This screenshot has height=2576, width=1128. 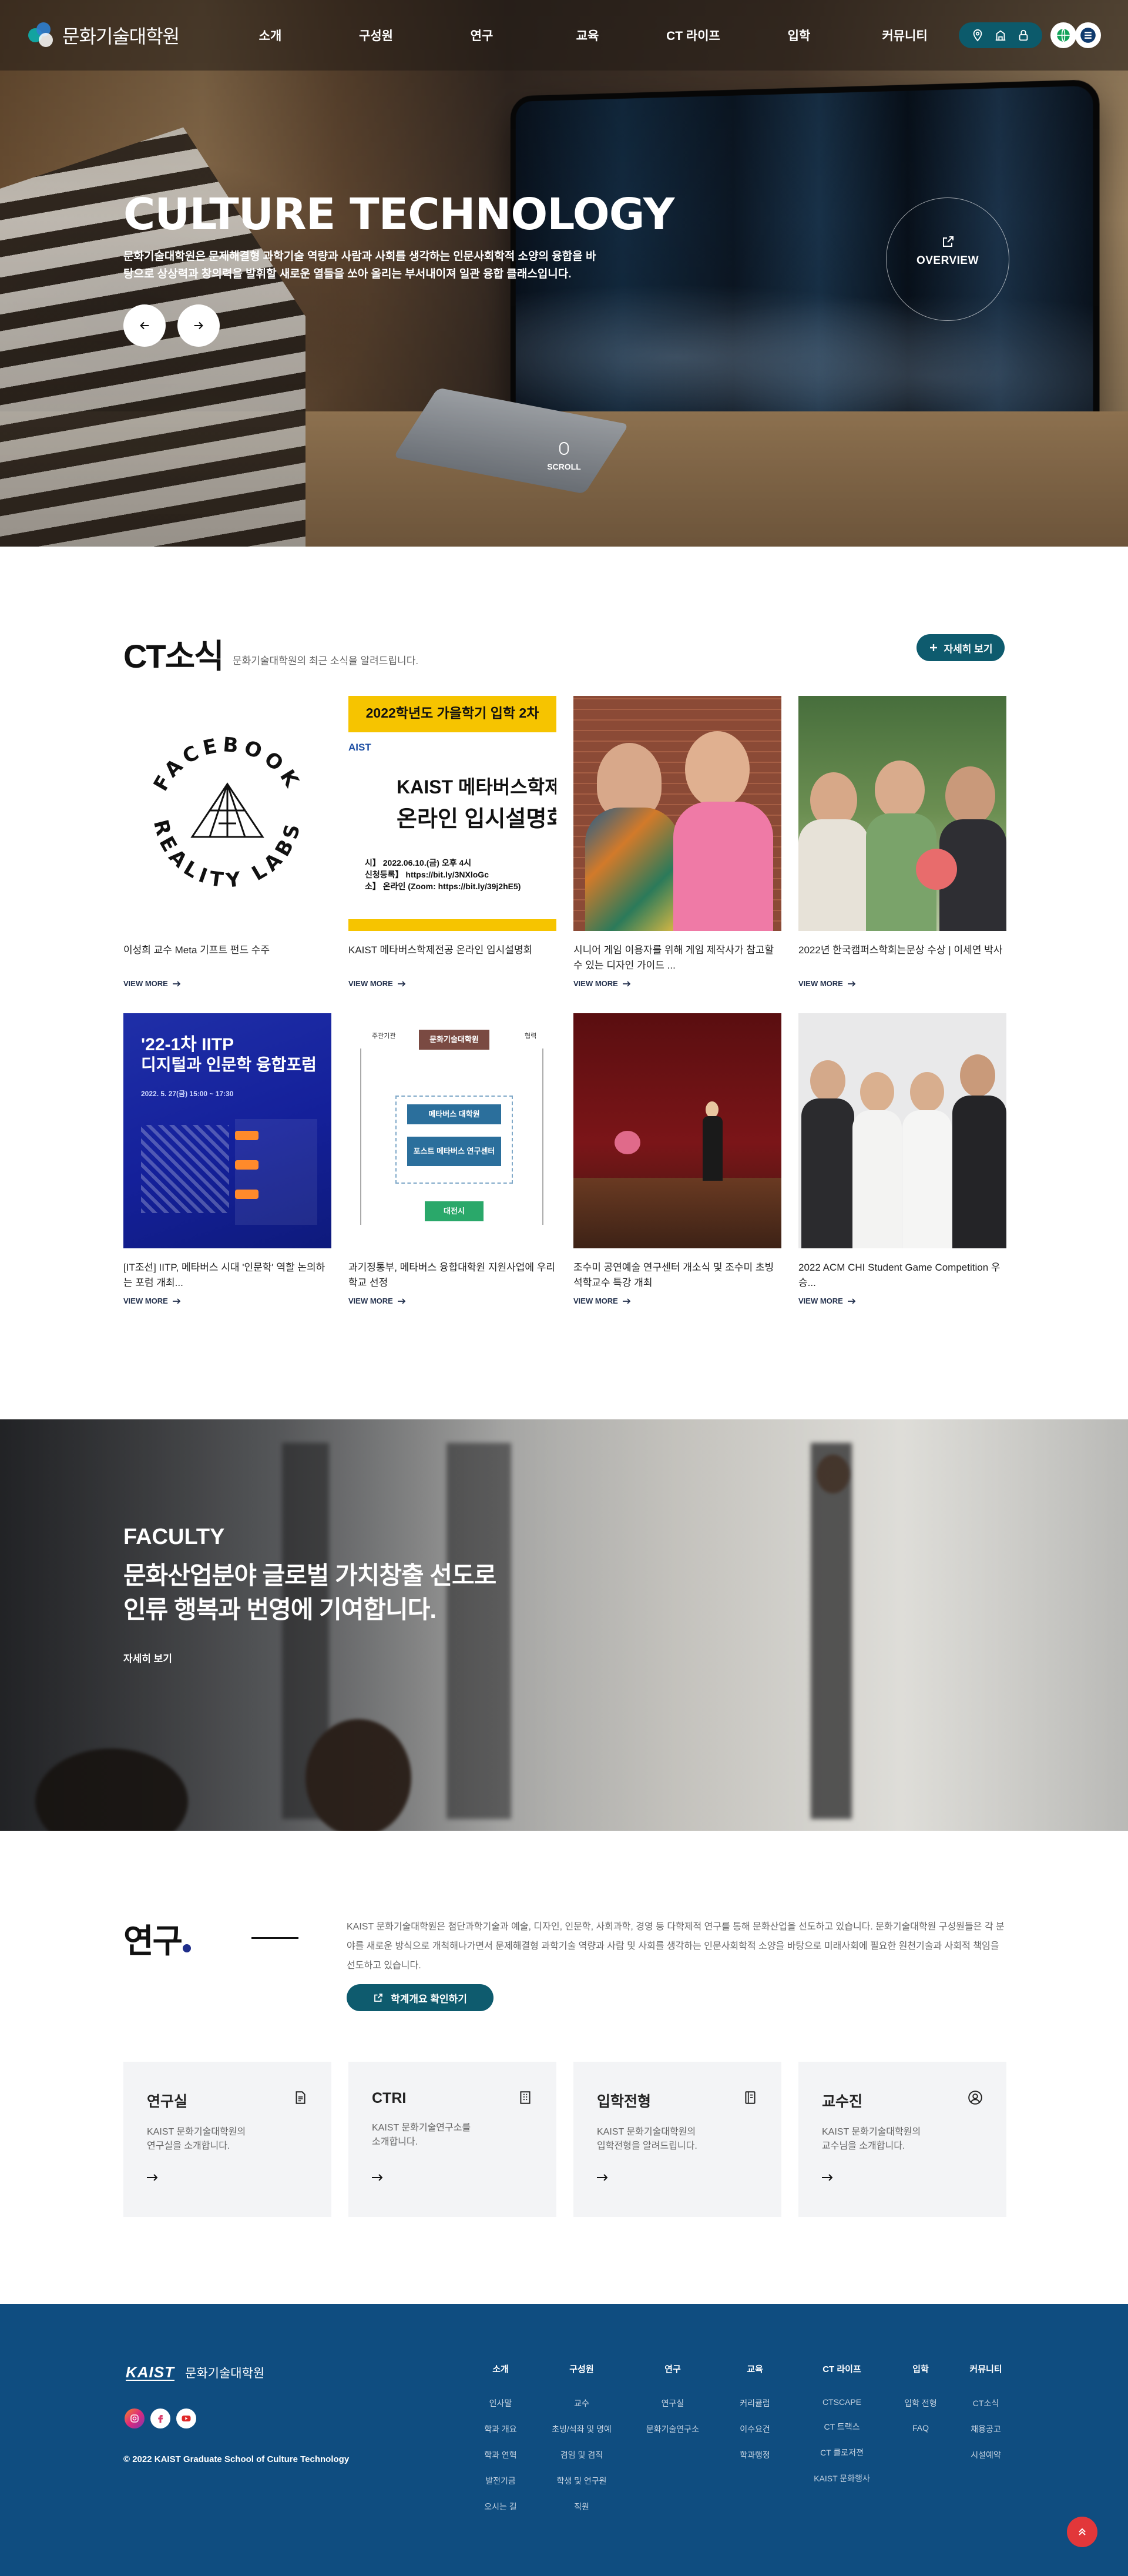 What do you see at coordinates (376, 35) in the screenshot?
I see `nav-item-members: 구성원` at bounding box center [376, 35].